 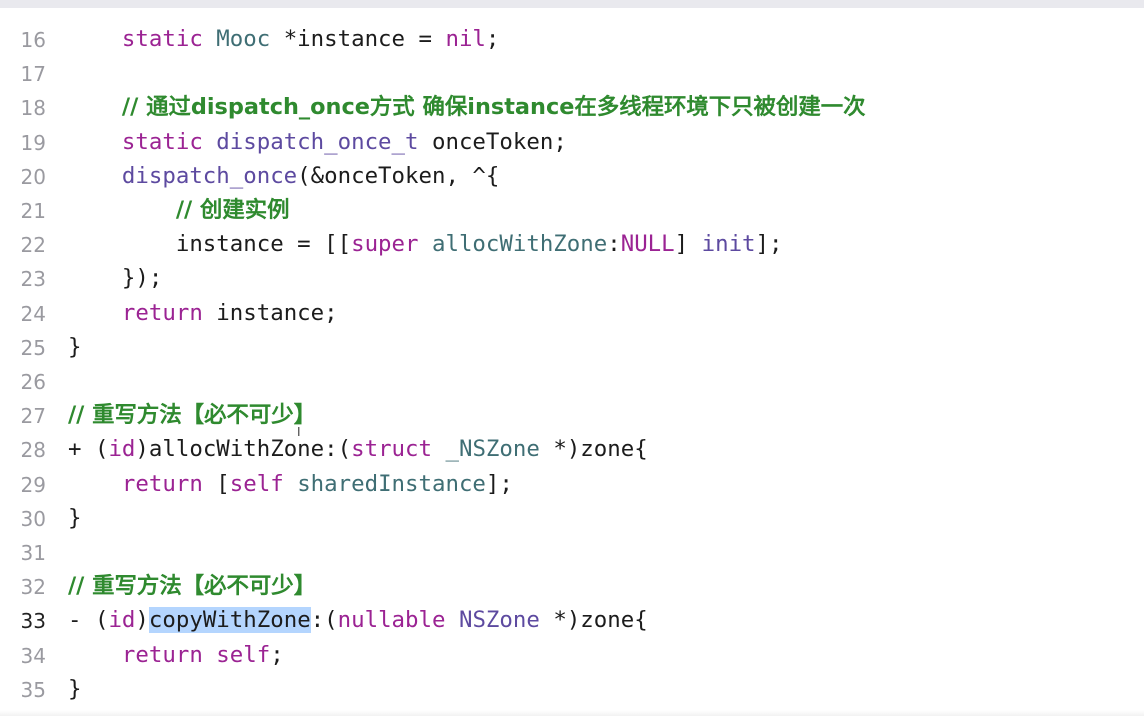 I want to click on code-token: nullable, so click(x=391, y=620).